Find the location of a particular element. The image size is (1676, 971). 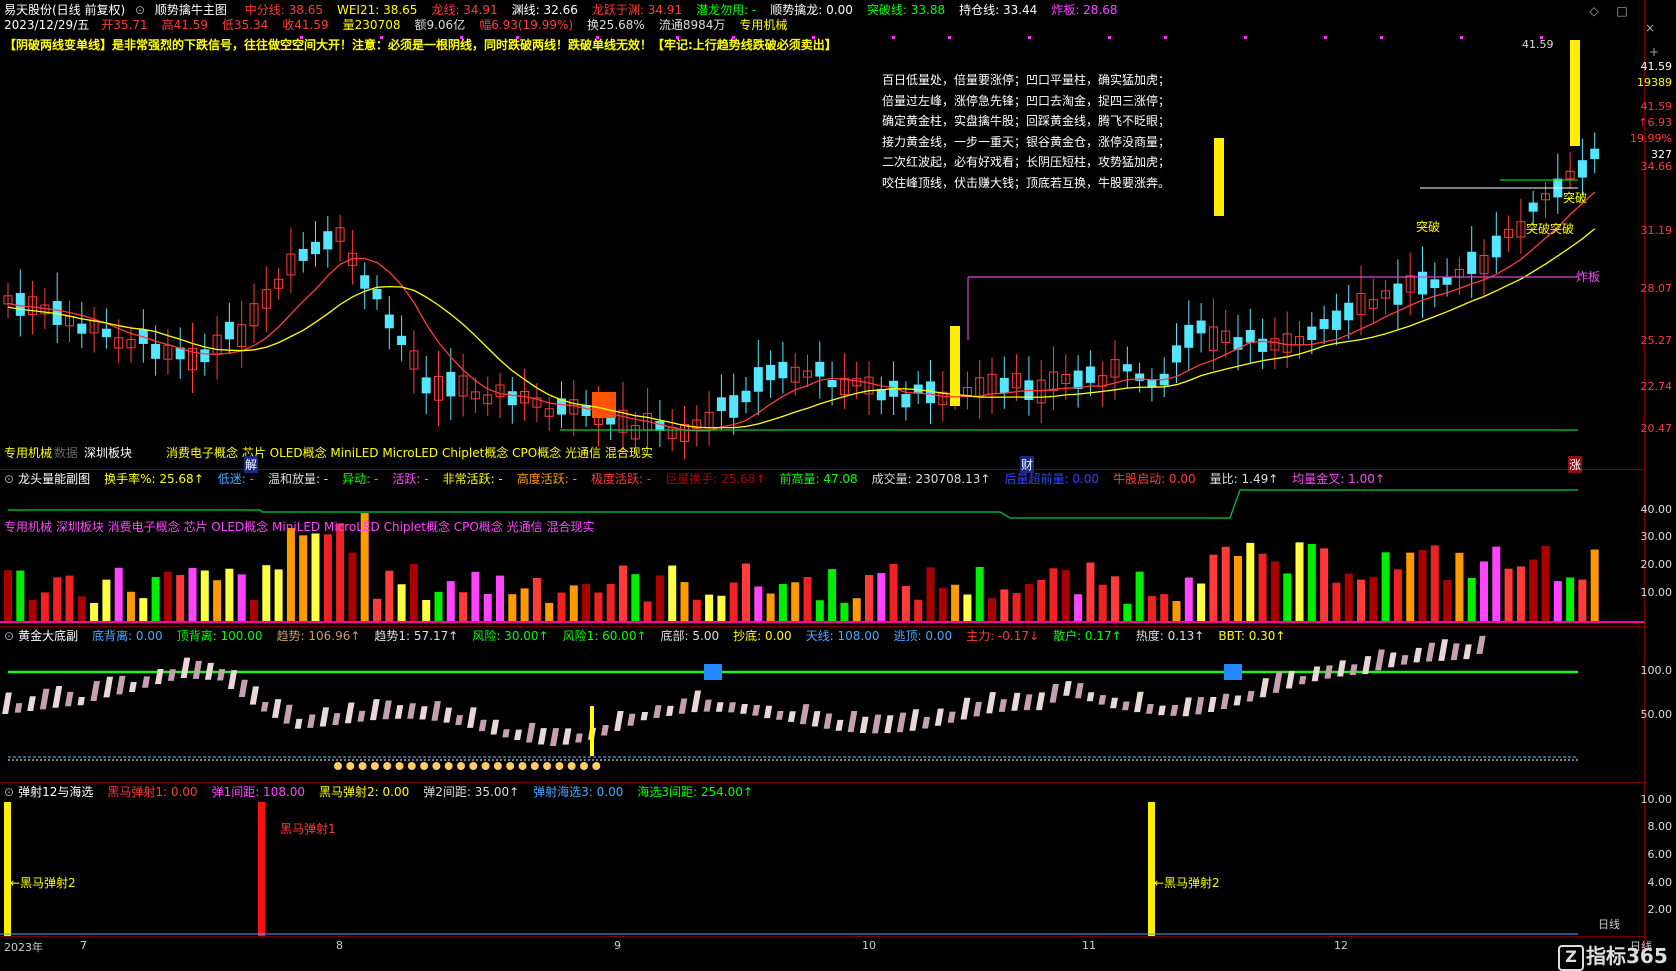

tag-data: 数据 is located at coordinates (66, 452).